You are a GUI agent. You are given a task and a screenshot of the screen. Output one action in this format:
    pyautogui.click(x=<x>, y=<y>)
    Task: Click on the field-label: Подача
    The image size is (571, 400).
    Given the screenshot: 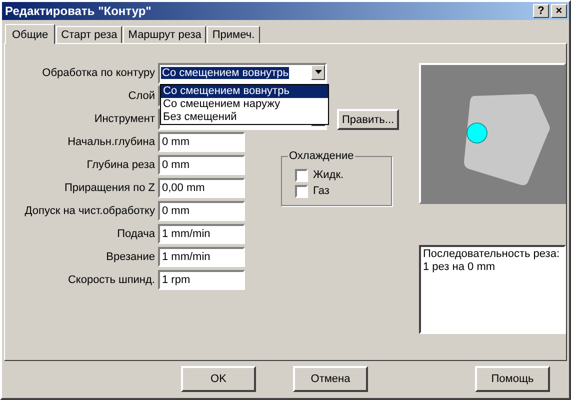 What is the action you would take?
    pyautogui.click(x=136, y=234)
    